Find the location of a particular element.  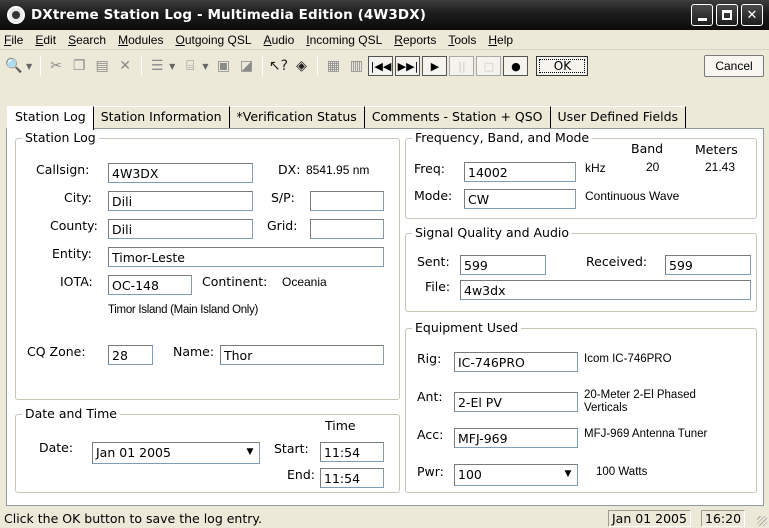

entity-input: Timor-Leste is located at coordinates (246, 257).